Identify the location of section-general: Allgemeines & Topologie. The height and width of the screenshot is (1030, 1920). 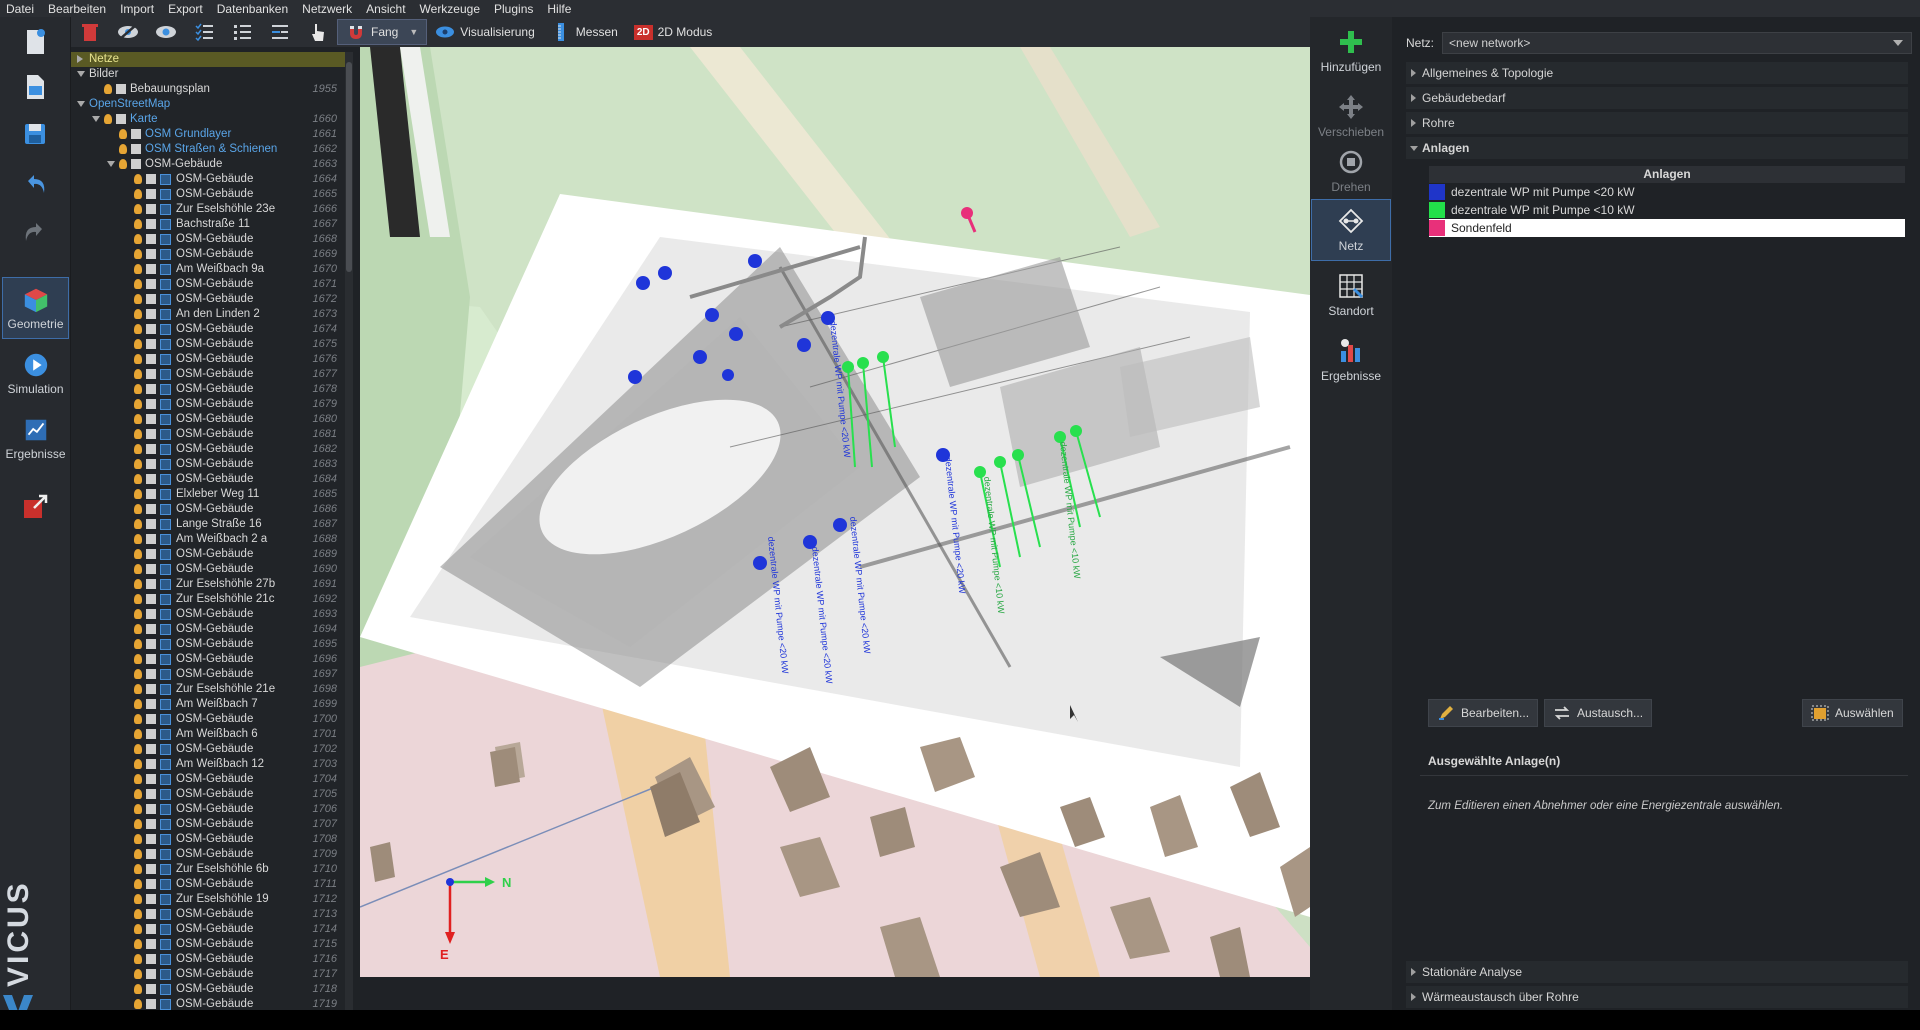
(1657, 73).